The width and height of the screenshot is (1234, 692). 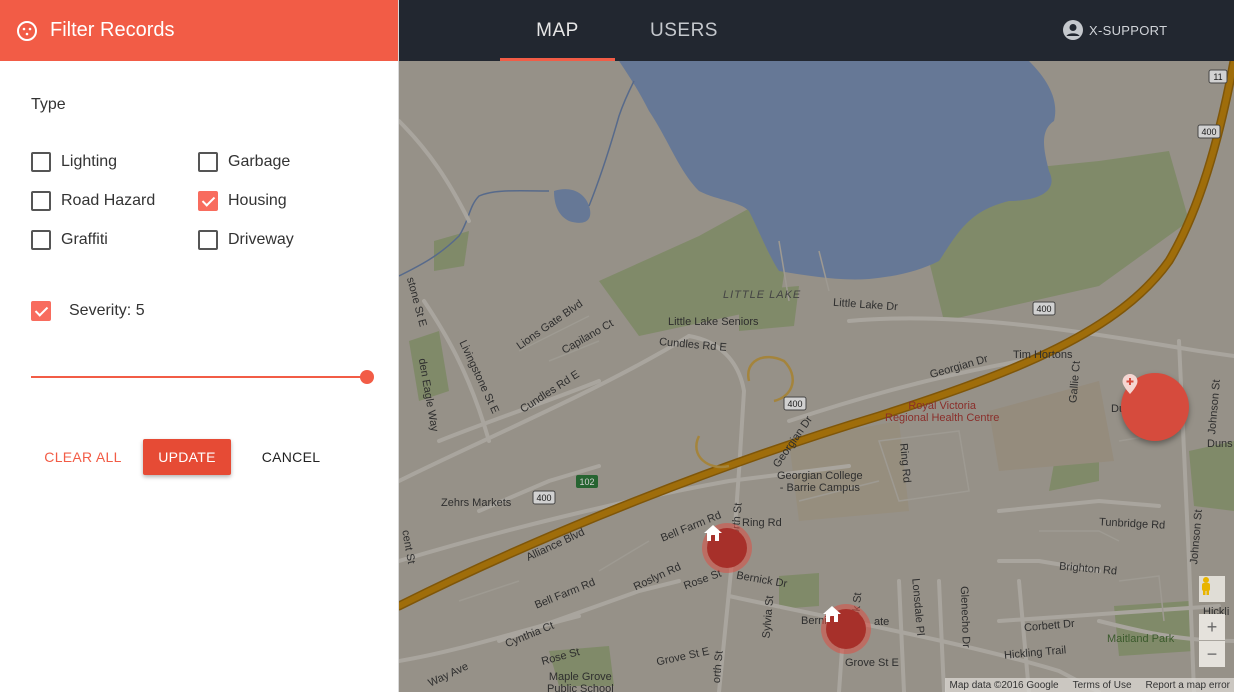 What do you see at coordinates (107, 310) in the screenshot?
I see `severity-label: Severity: 5` at bounding box center [107, 310].